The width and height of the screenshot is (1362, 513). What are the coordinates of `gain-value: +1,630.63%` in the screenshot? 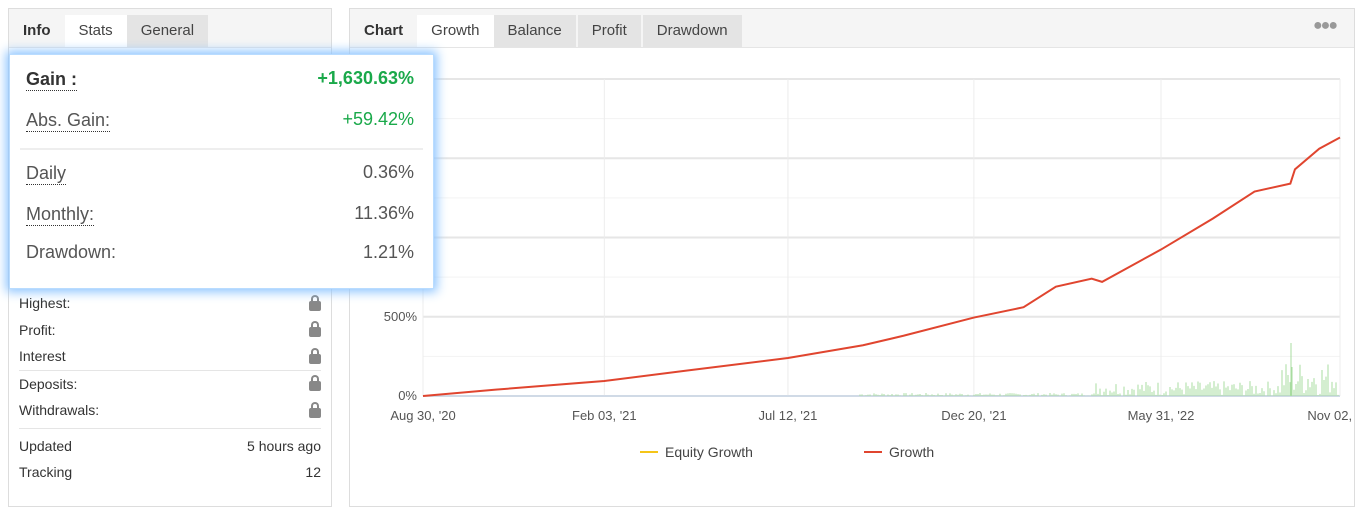 It's located at (365, 78).